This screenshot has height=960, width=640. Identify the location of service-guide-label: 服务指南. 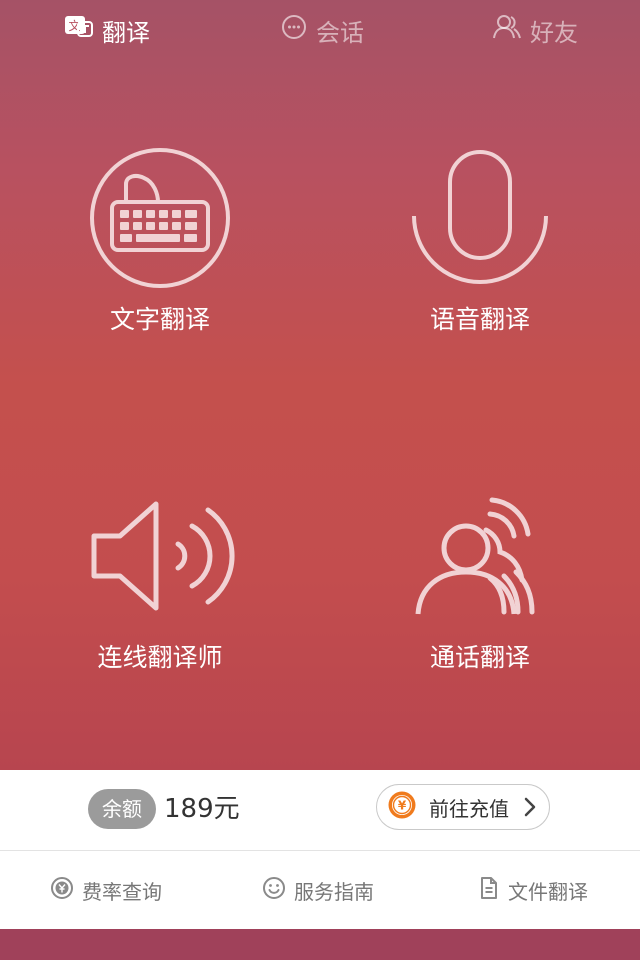
(334, 891).